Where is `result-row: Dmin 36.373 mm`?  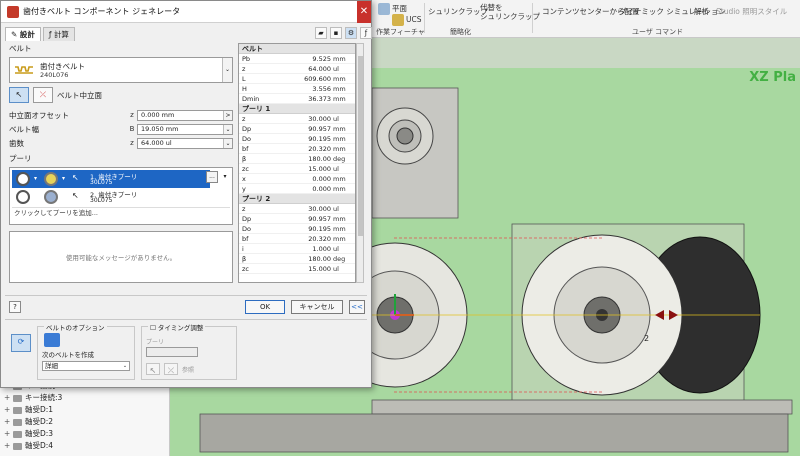 result-row: Dmin 36.373 mm is located at coordinates (297, 99).